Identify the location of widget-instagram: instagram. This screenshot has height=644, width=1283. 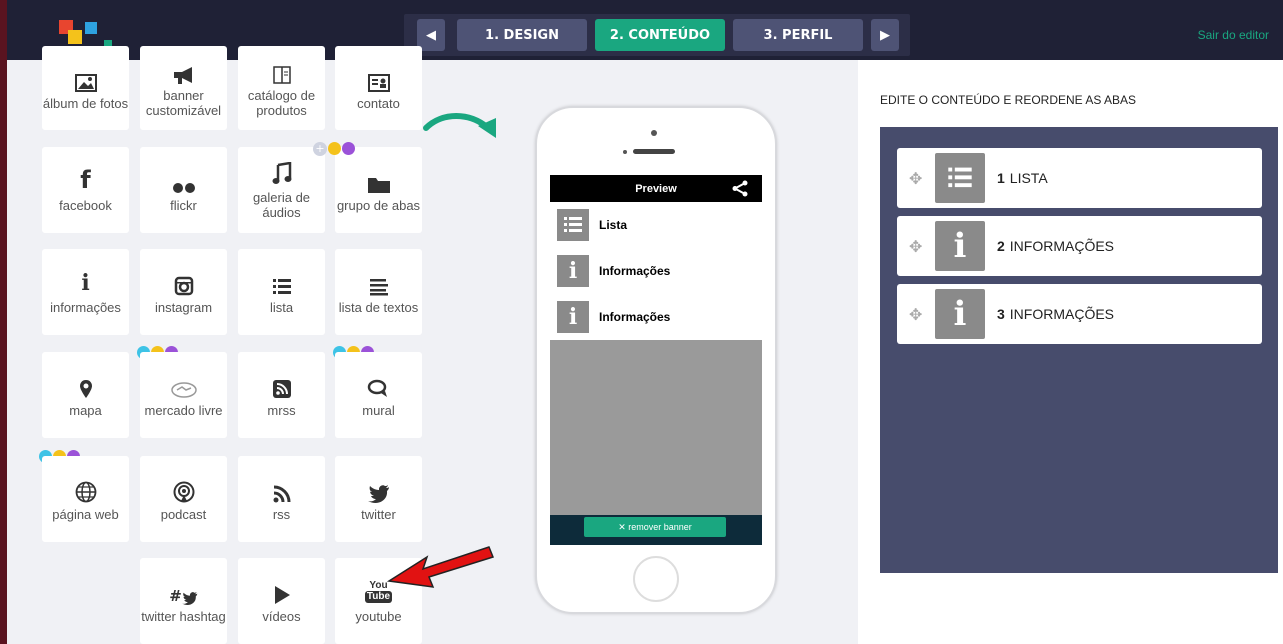
(183, 292).